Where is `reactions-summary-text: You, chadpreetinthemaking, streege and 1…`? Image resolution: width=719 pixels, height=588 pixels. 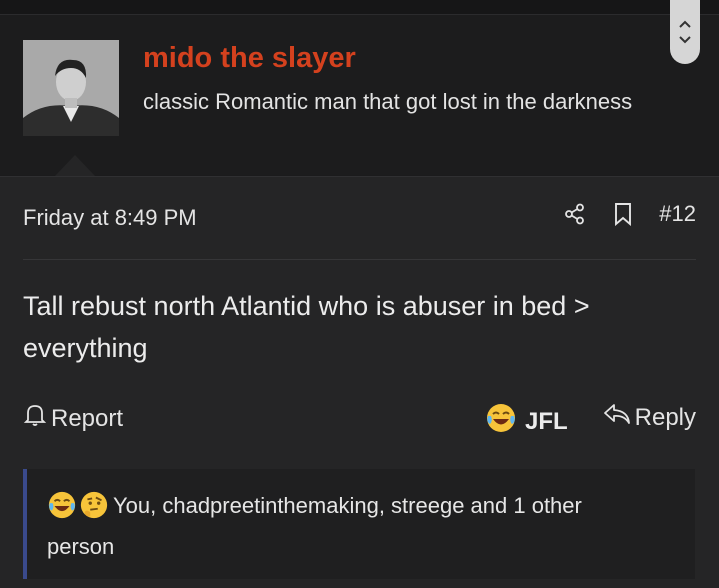 reactions-summary-text: You, chadpreetinthemaking, streege and 1… is located at coordinates (314, 526).